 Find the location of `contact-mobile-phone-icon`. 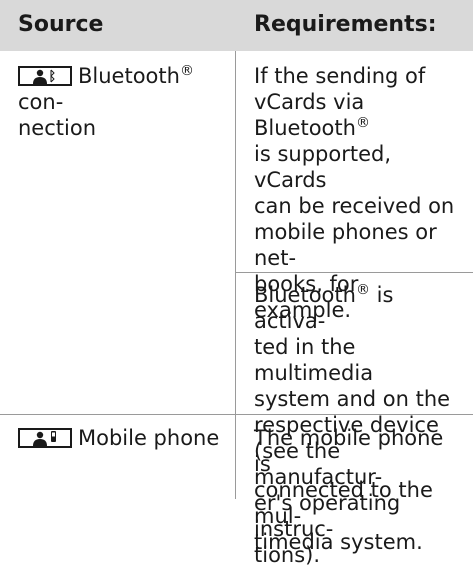

contact-mobile-phone-icon is located at coordinates (45, 438).